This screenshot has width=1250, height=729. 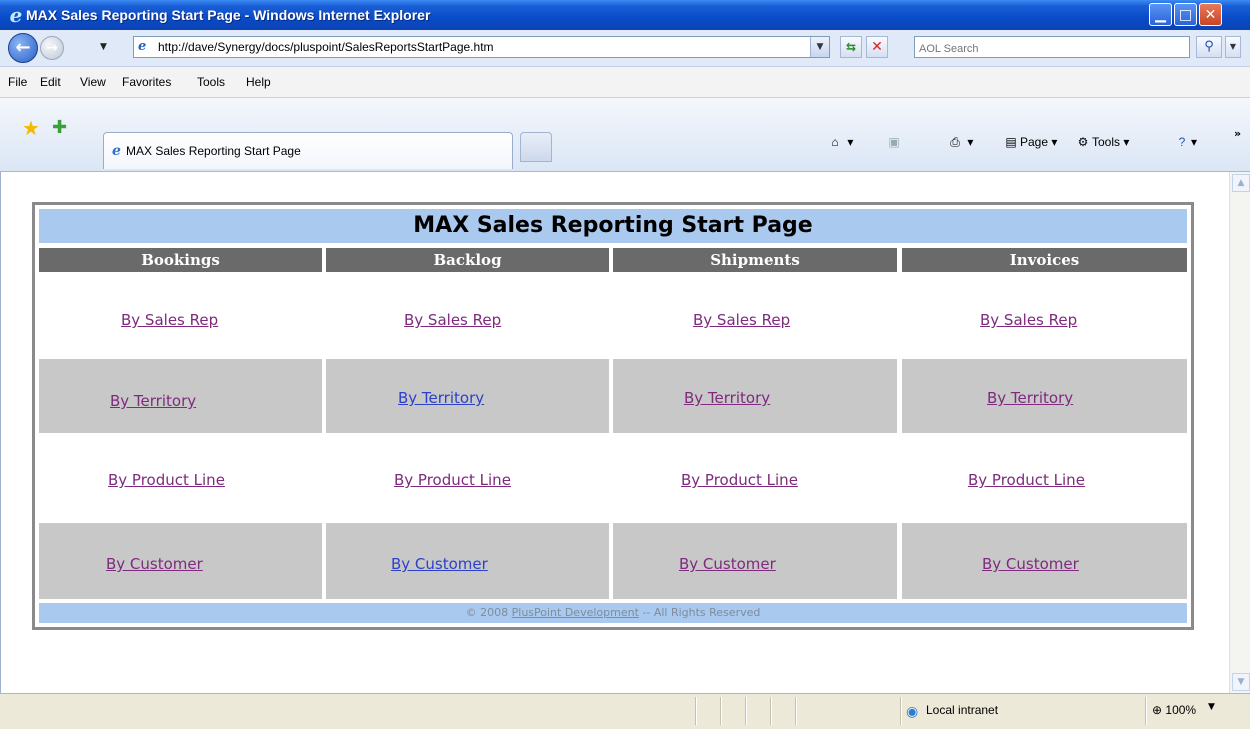 What do you see at coordinates (1030, 398) in the screenshot?
I see `link-invoices-by-territory: By Territory` at bounding box center [1030, 398].